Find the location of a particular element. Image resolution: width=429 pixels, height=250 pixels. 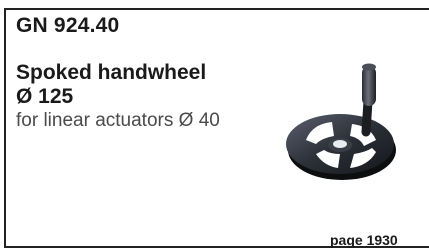

product-code: GN 924.40 is located at coordinates (68, 25).